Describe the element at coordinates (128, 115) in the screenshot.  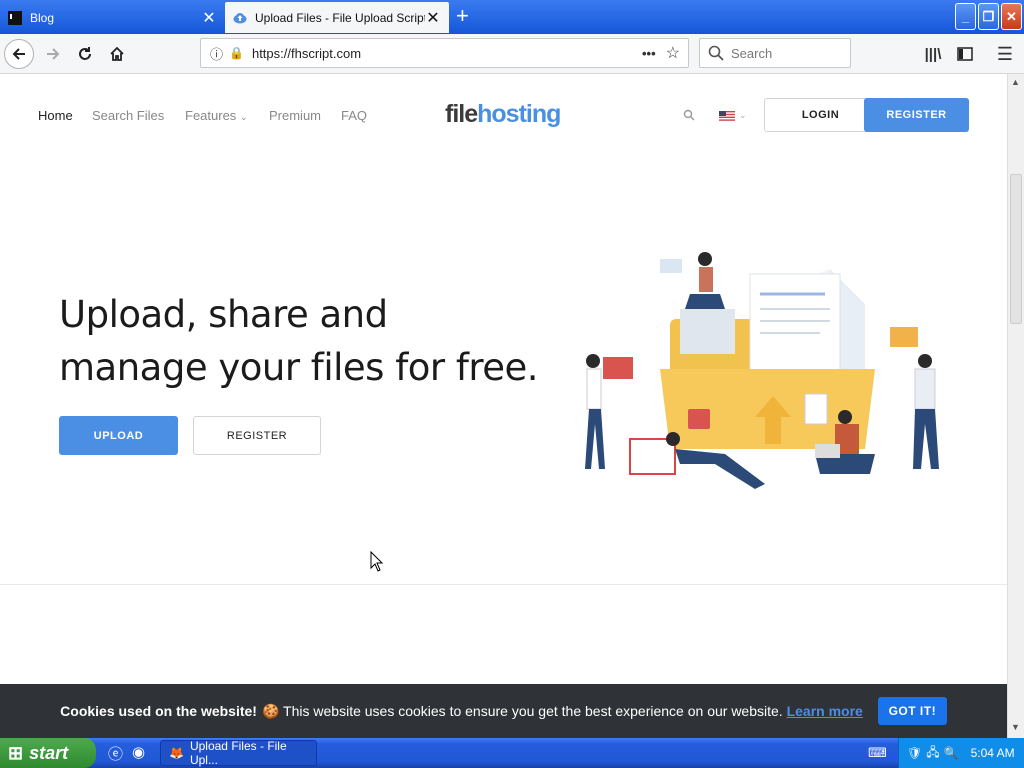
I see `nav-search-files: Search Files` at that location.